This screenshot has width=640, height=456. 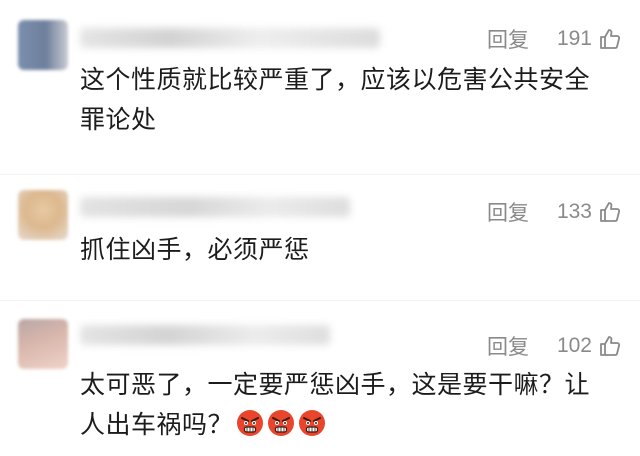 I want to click on comment-text-line: 人出车祸吗？, so click(x=350, y=425).